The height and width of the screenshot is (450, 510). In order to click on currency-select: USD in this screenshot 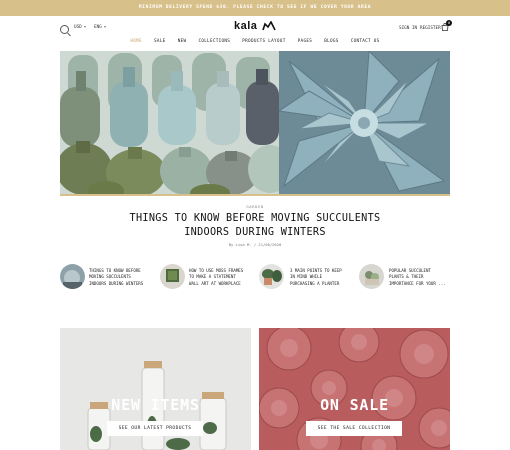, I will do `click(80, 27)`.